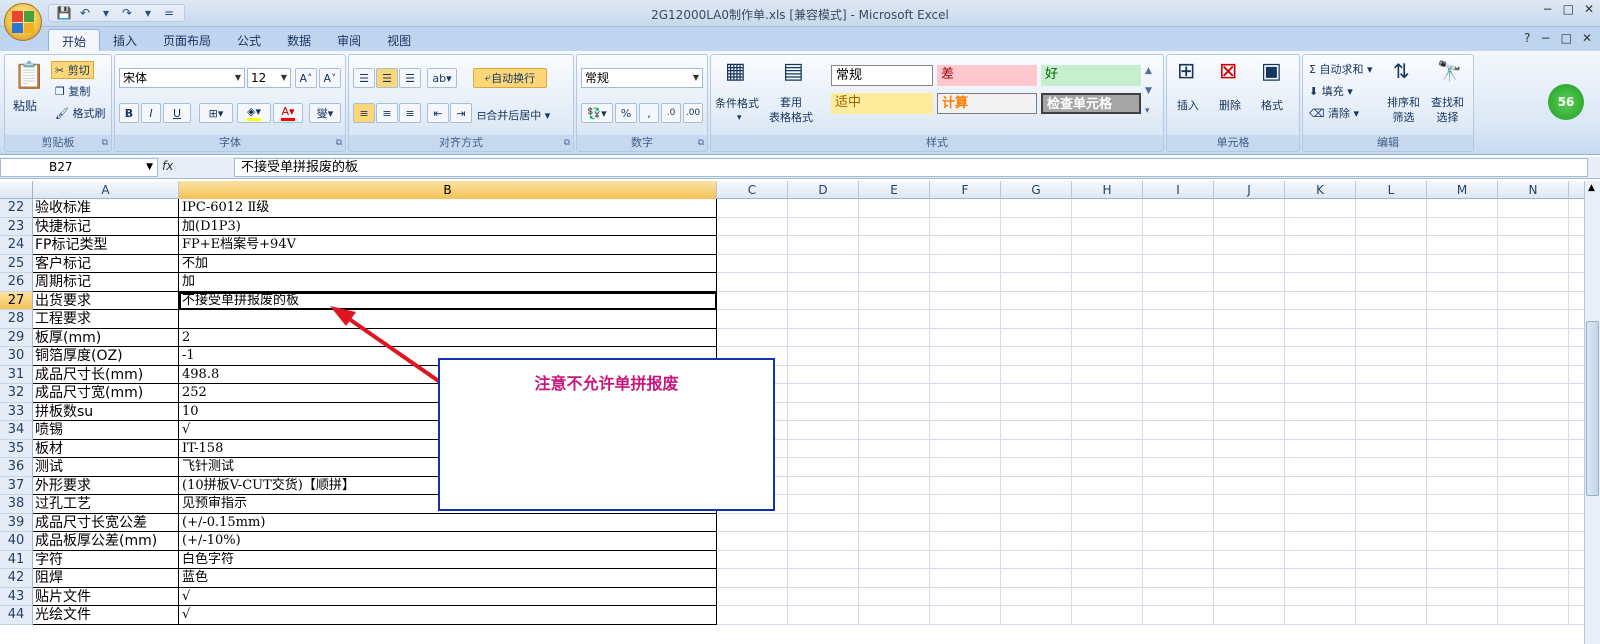 The width and height of the screenshot is (1600, 644). I want to click on style-check-cell: 检查单元格, so click(1091, 103).